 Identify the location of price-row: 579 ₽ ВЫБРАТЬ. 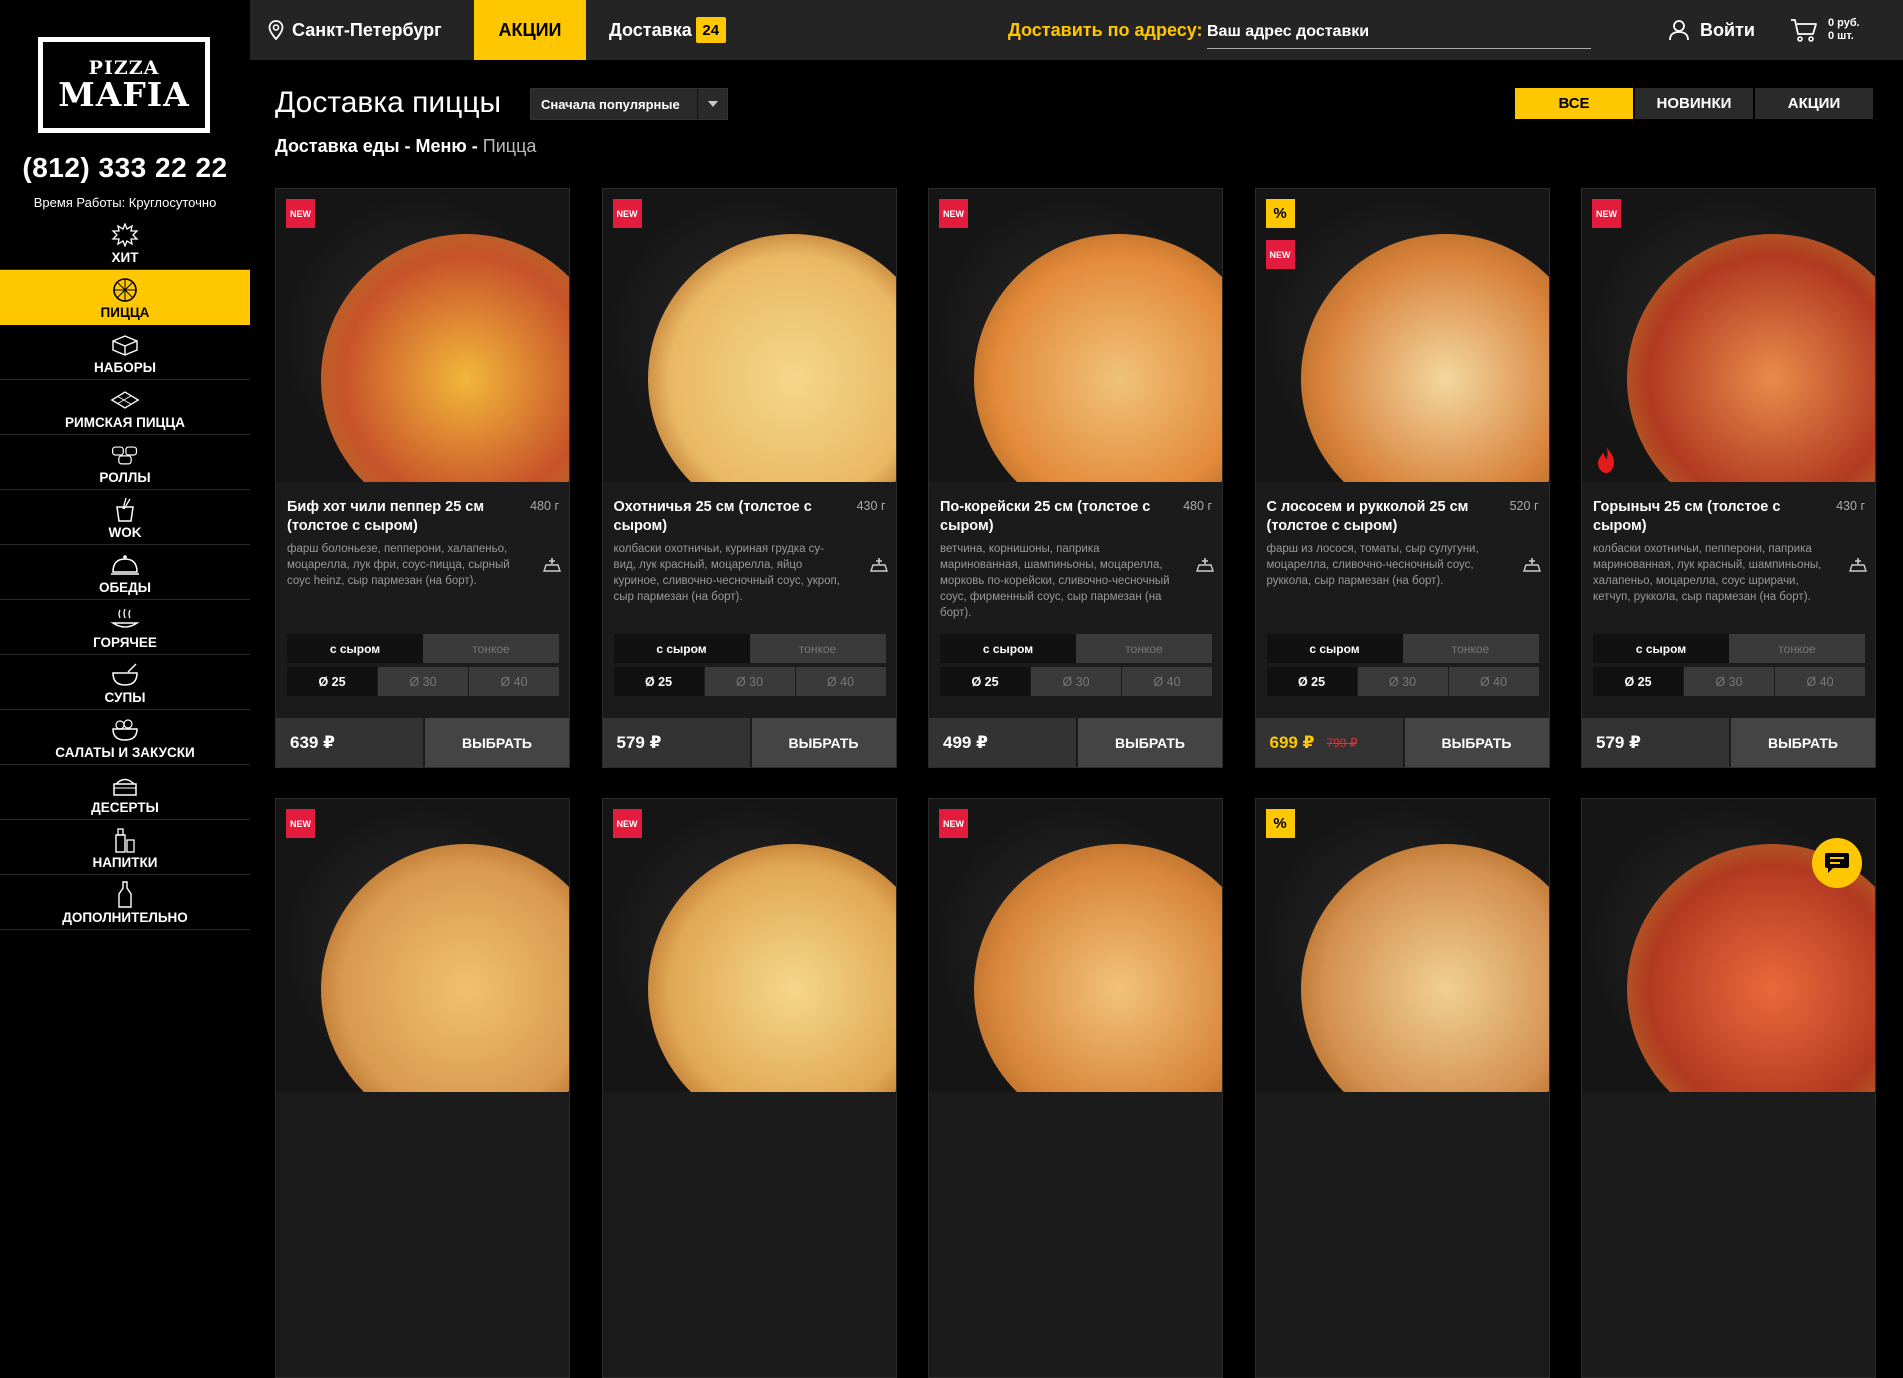
(1728, 742).